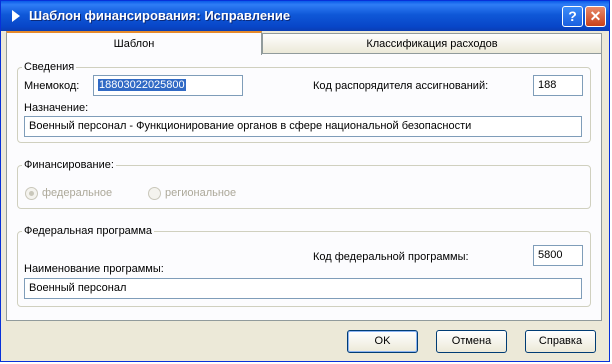  What do you see at coordinates (52, 86) in the screenshot?
I see `mnemokod-label: Мнемокод:` at bounding box center [52, 86].